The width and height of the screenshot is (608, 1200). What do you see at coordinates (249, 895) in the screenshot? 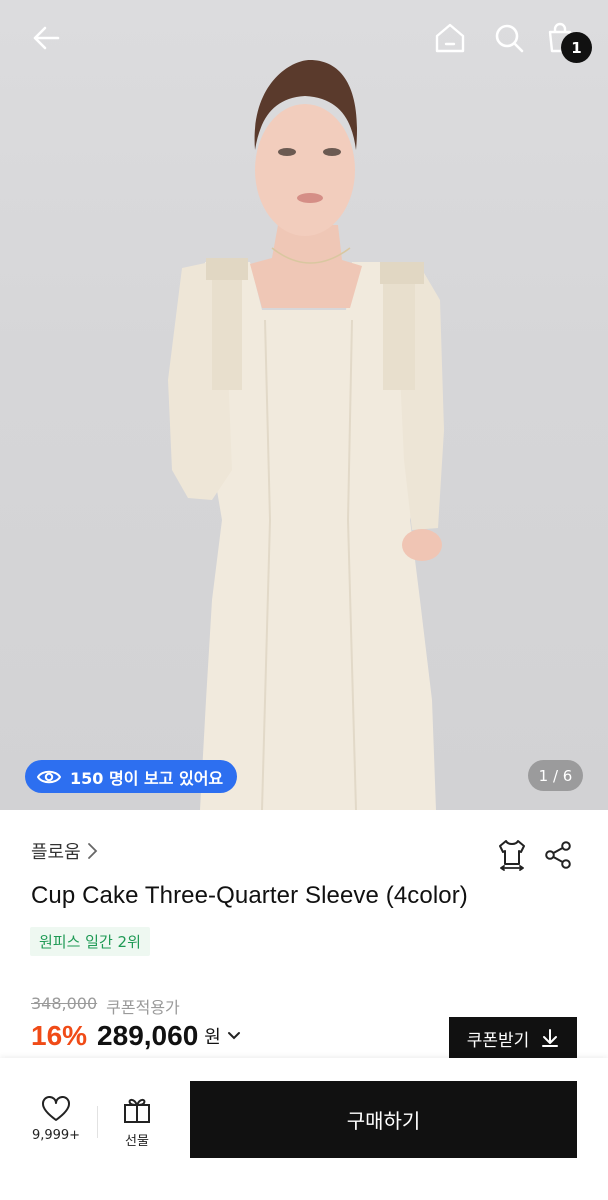
I see `product-title: Cup Cake Three-Quarter Sleeve (4color)` at bounding box center [249, 895].